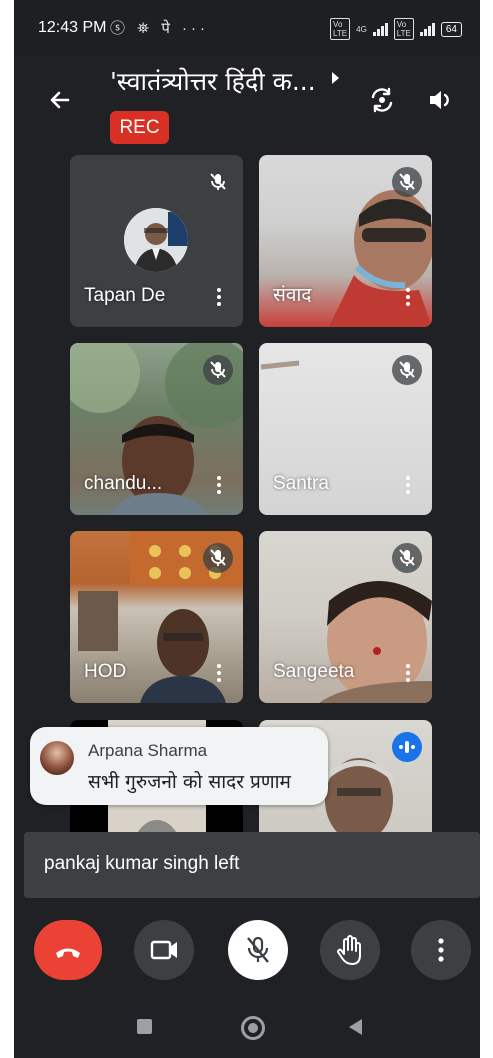 This screenshot has height=1058, width=493. Describe the element at coordinates (57, 758) in the screenshot. I see `sender-avatar` at that location.